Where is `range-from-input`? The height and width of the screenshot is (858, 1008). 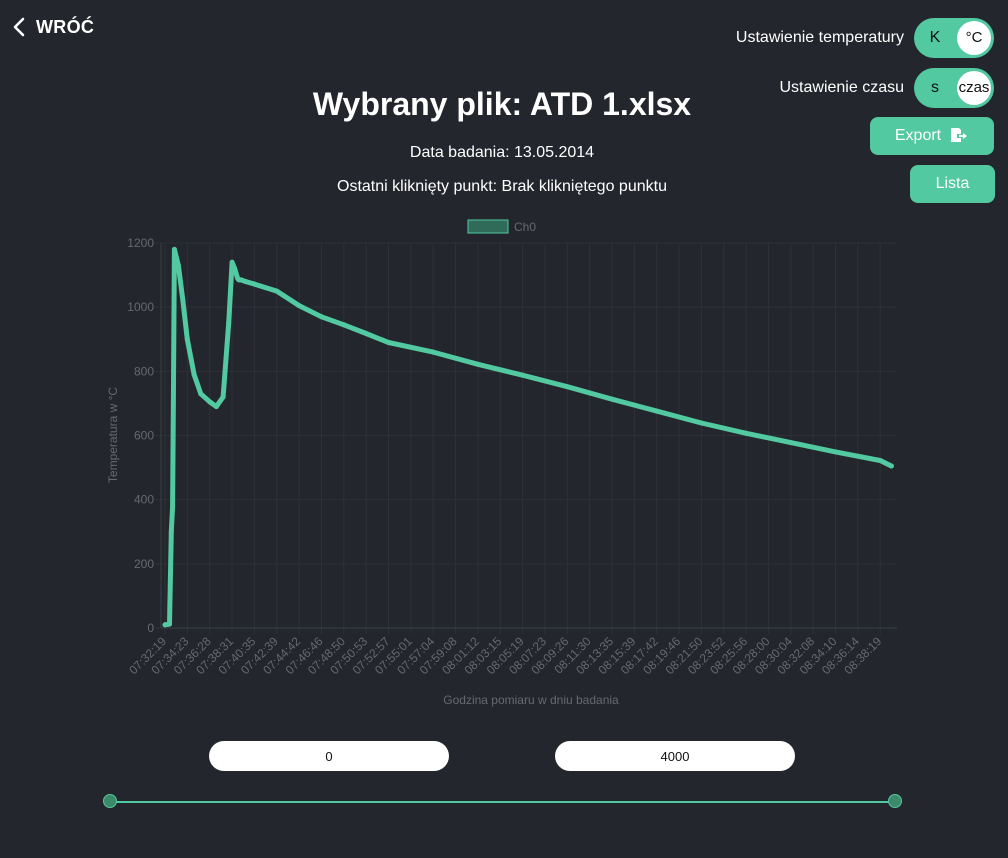 range-from-input is located at coordinates (329, 756).